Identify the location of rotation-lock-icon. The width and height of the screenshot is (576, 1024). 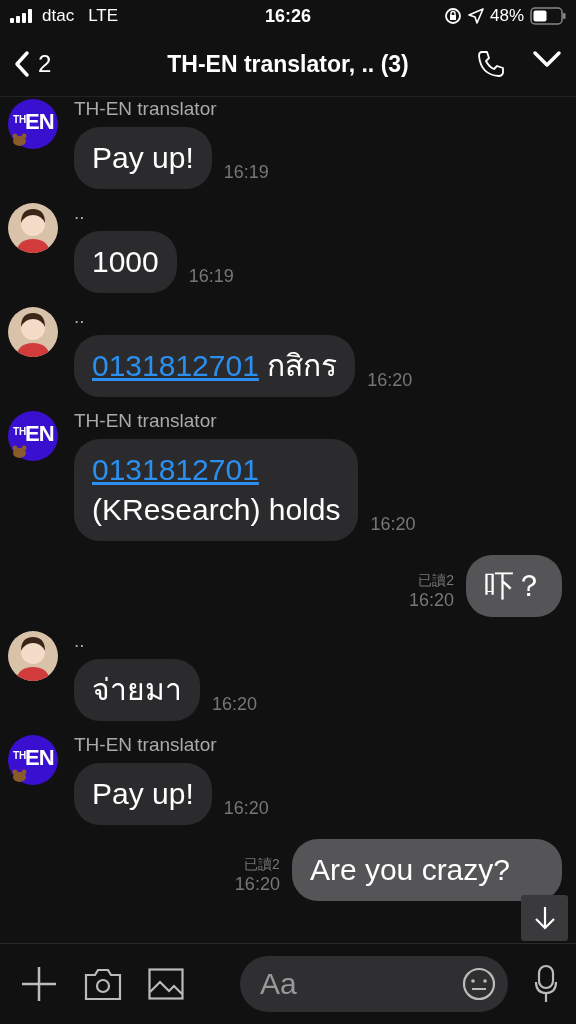
(453, 16).